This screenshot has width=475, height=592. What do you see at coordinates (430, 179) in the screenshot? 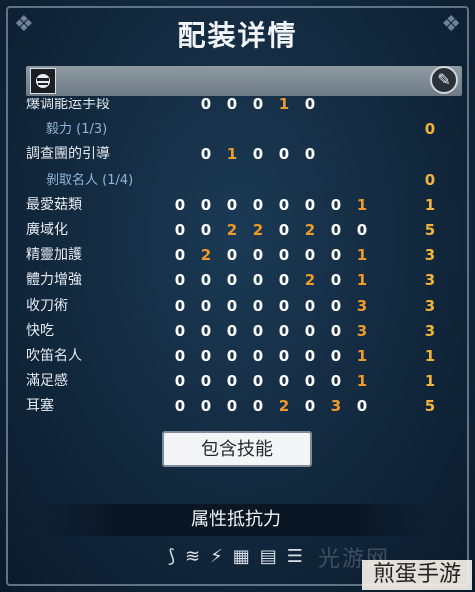
I see `skill-total: 0` at bounding box center [430, 179].